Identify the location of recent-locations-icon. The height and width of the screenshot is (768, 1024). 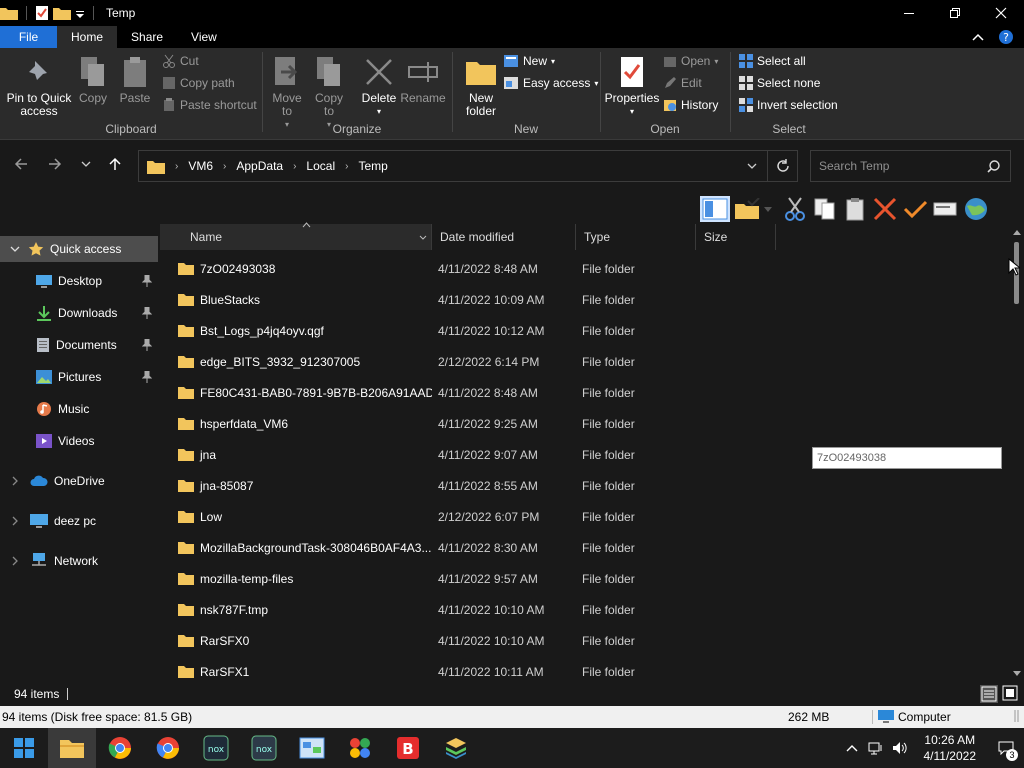
(86, 164).